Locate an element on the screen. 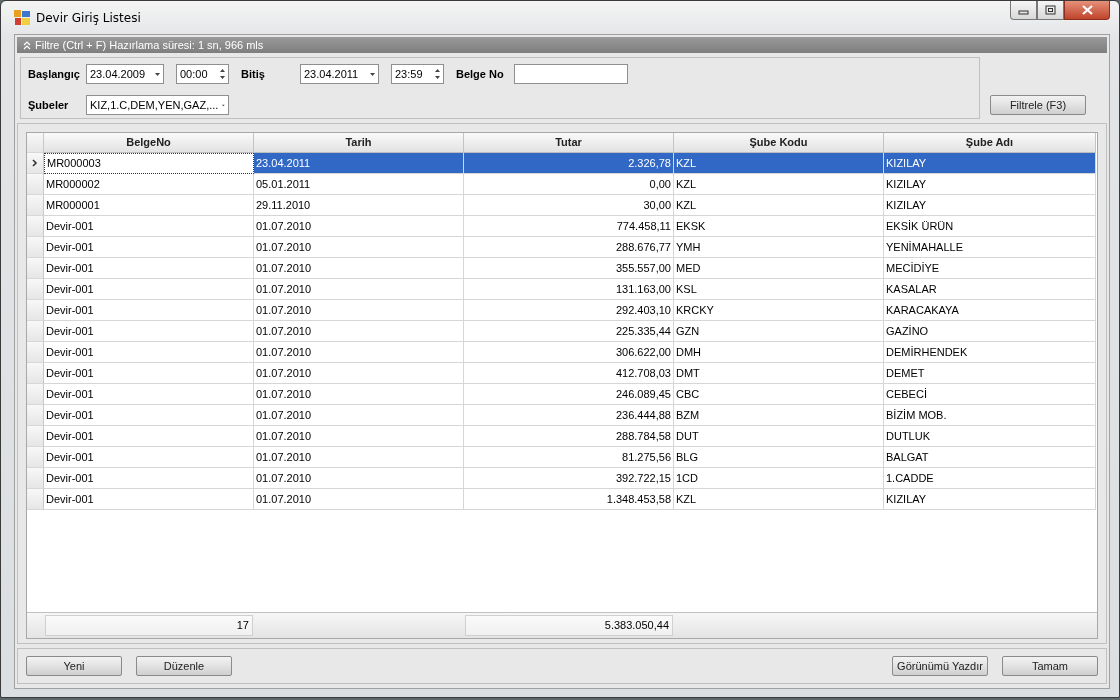 This screenshot has height=700, width=1120. dropdown-value: 23.04.2011 is located at coordinates (332, 74).